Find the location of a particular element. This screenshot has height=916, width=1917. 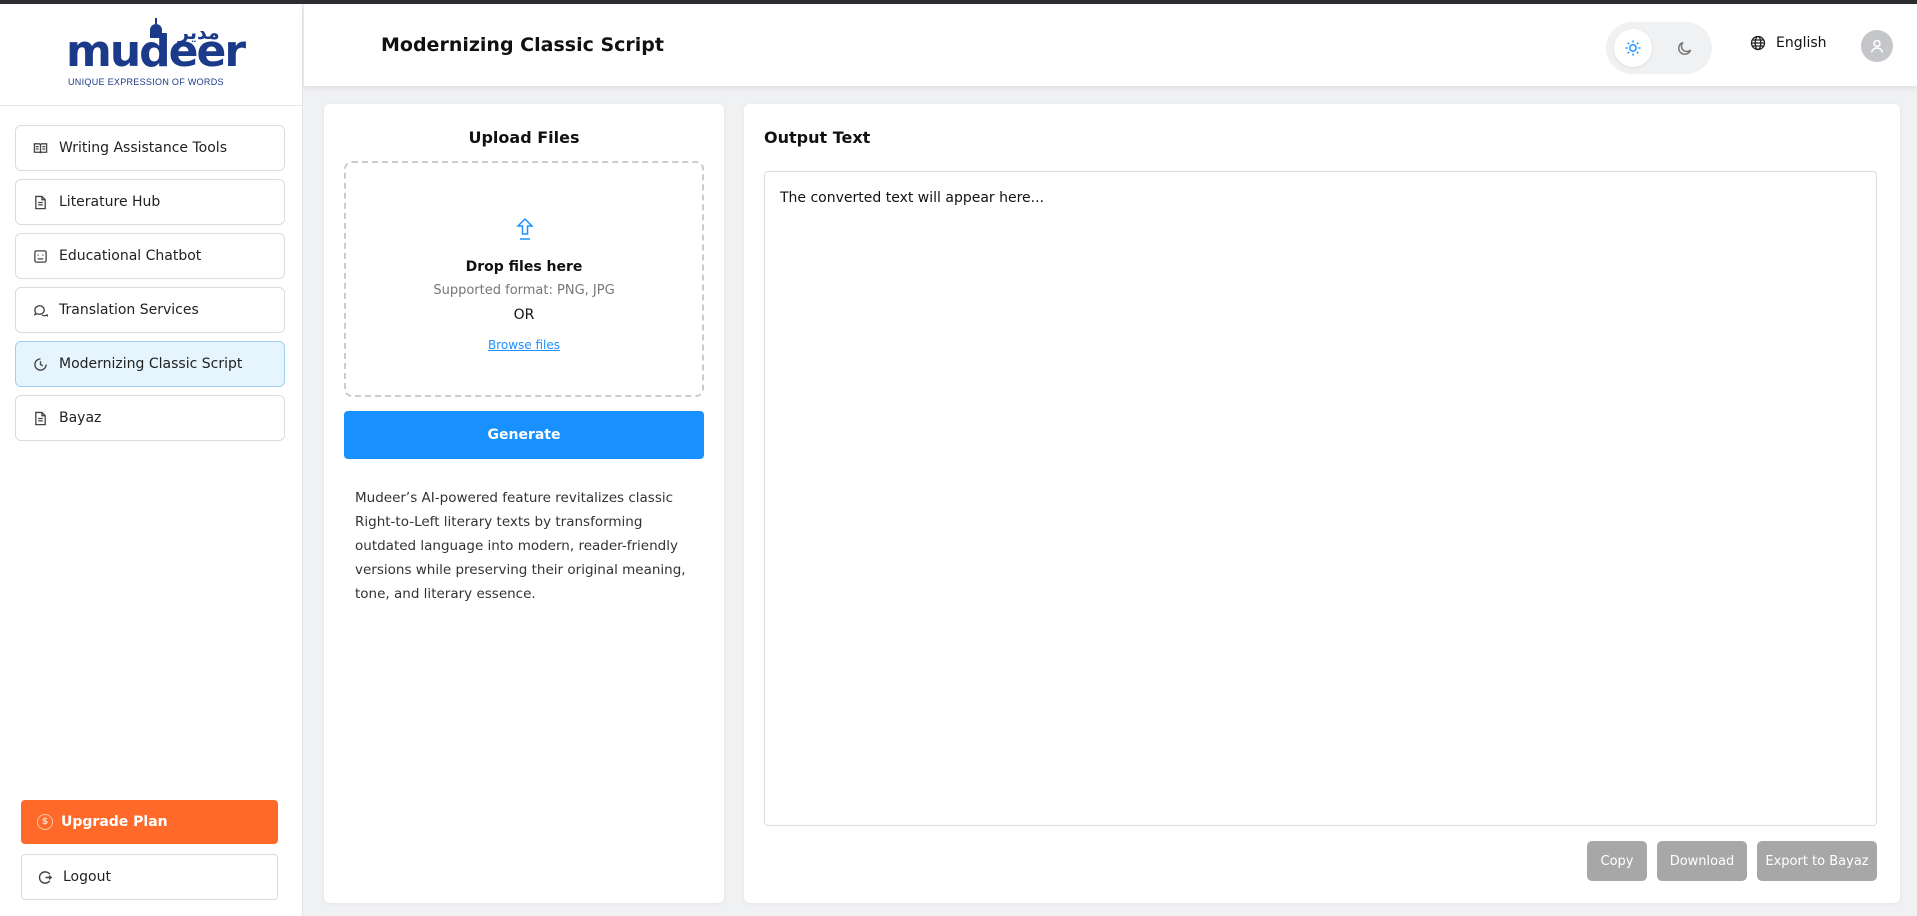

logout-icon is located at coordinates (45, 877).